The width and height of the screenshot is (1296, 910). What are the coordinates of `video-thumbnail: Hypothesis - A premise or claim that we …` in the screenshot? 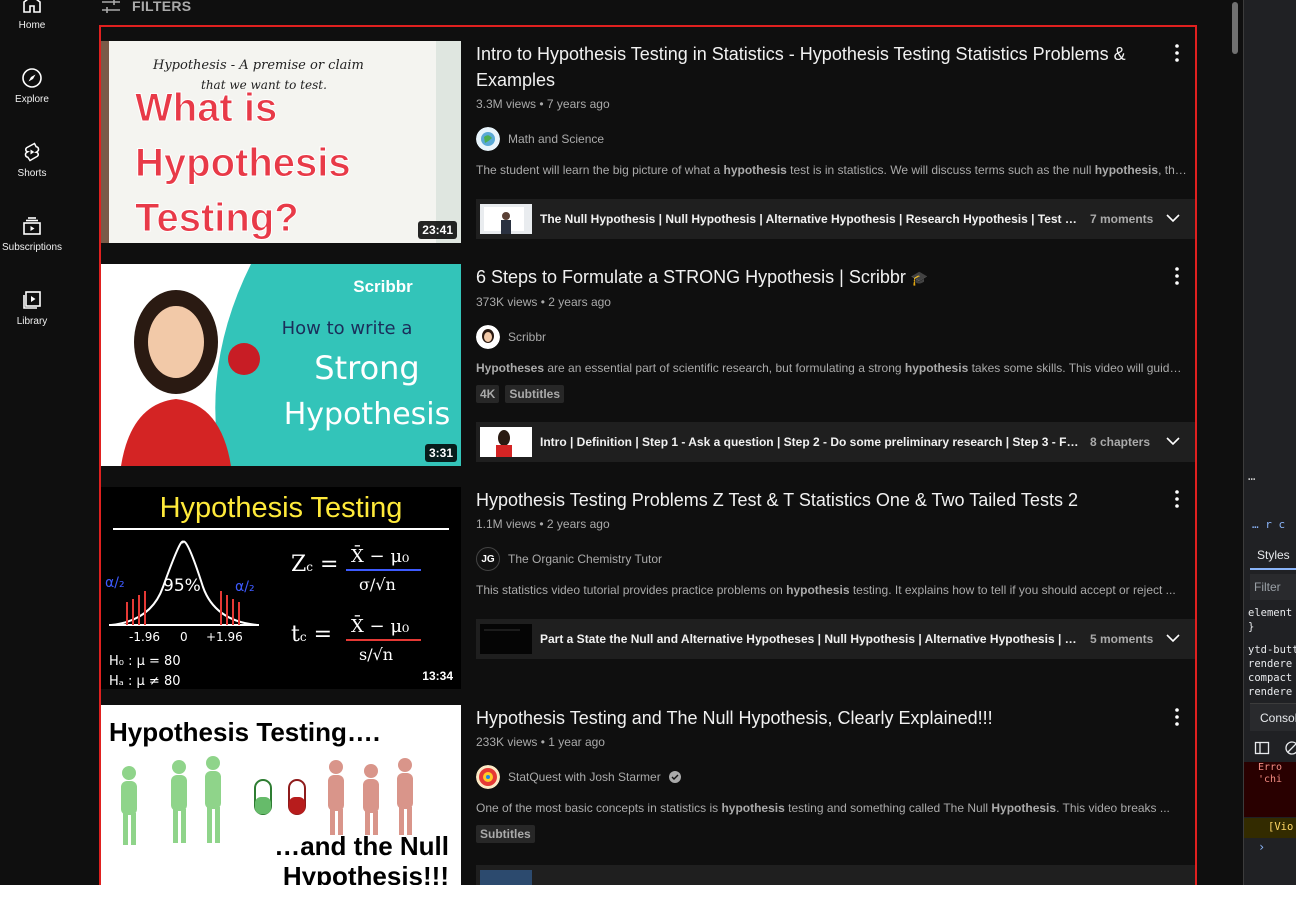 It's located at (281, 142).